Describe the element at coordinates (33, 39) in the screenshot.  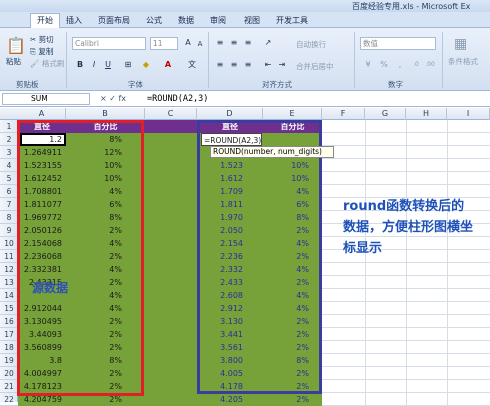
I see `cut-icon: ✂` at that location.